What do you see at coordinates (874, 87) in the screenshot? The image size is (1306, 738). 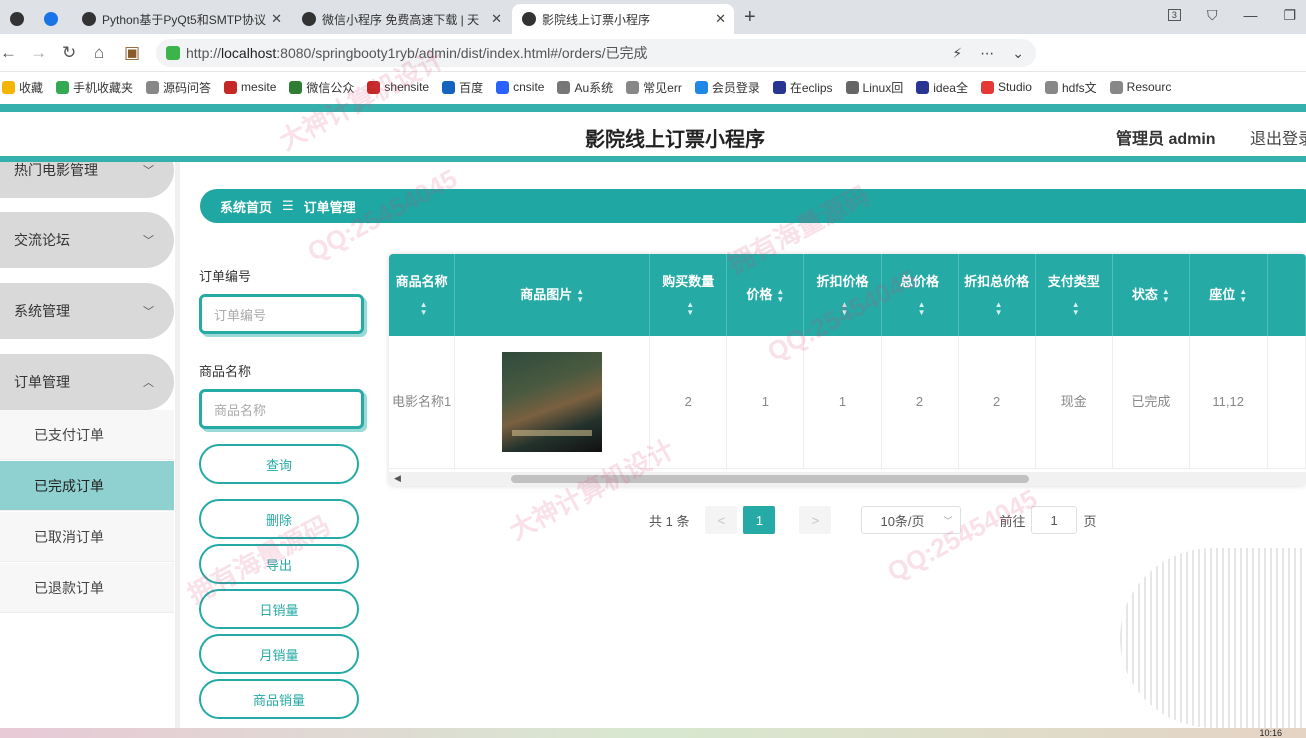 I see `bookmark-item: Linux回` at bounding box center [874, 87].